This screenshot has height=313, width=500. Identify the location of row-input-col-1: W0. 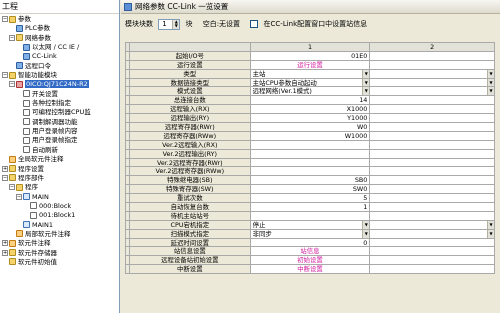
(310, 127).